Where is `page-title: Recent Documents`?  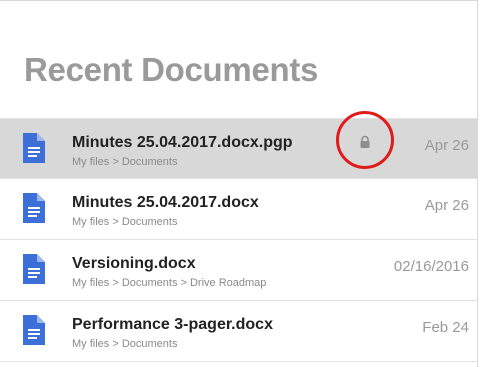
page-title: Recent Documents is located at coordinates (171, 69).